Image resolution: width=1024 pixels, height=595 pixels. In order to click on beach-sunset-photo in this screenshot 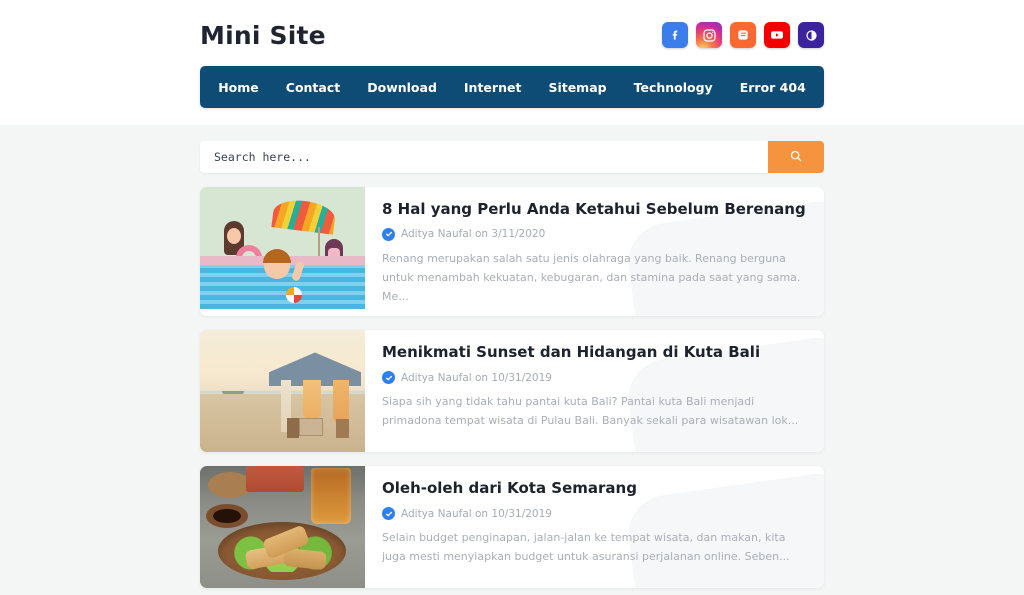, I will do `click(282, 391)`.